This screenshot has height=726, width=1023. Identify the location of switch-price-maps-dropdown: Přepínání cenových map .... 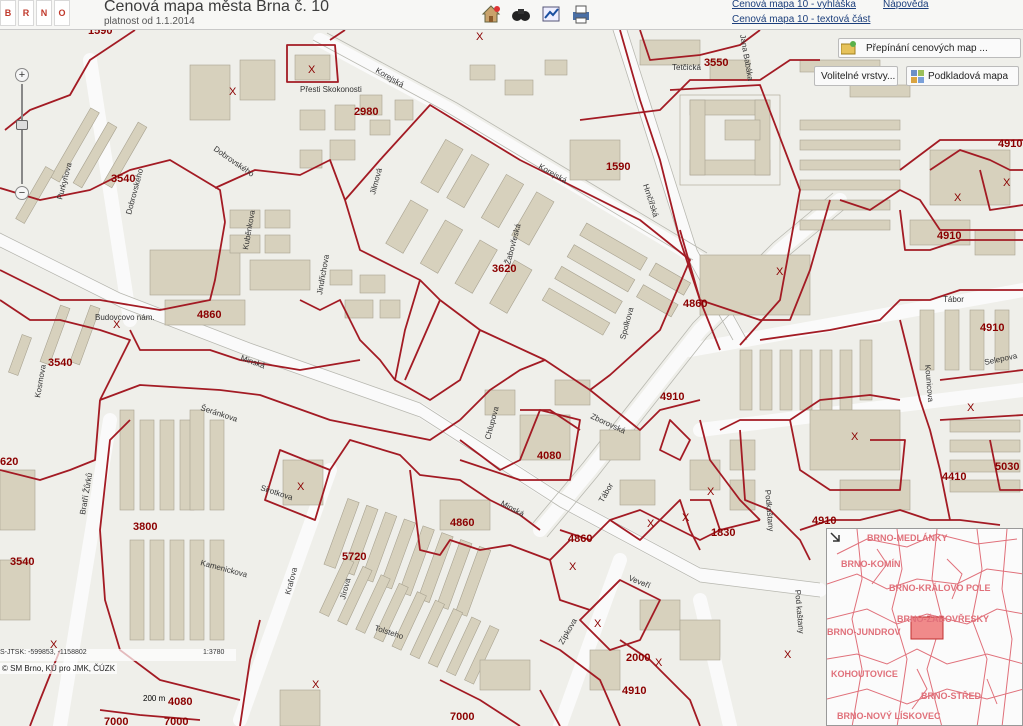
(929, 48).